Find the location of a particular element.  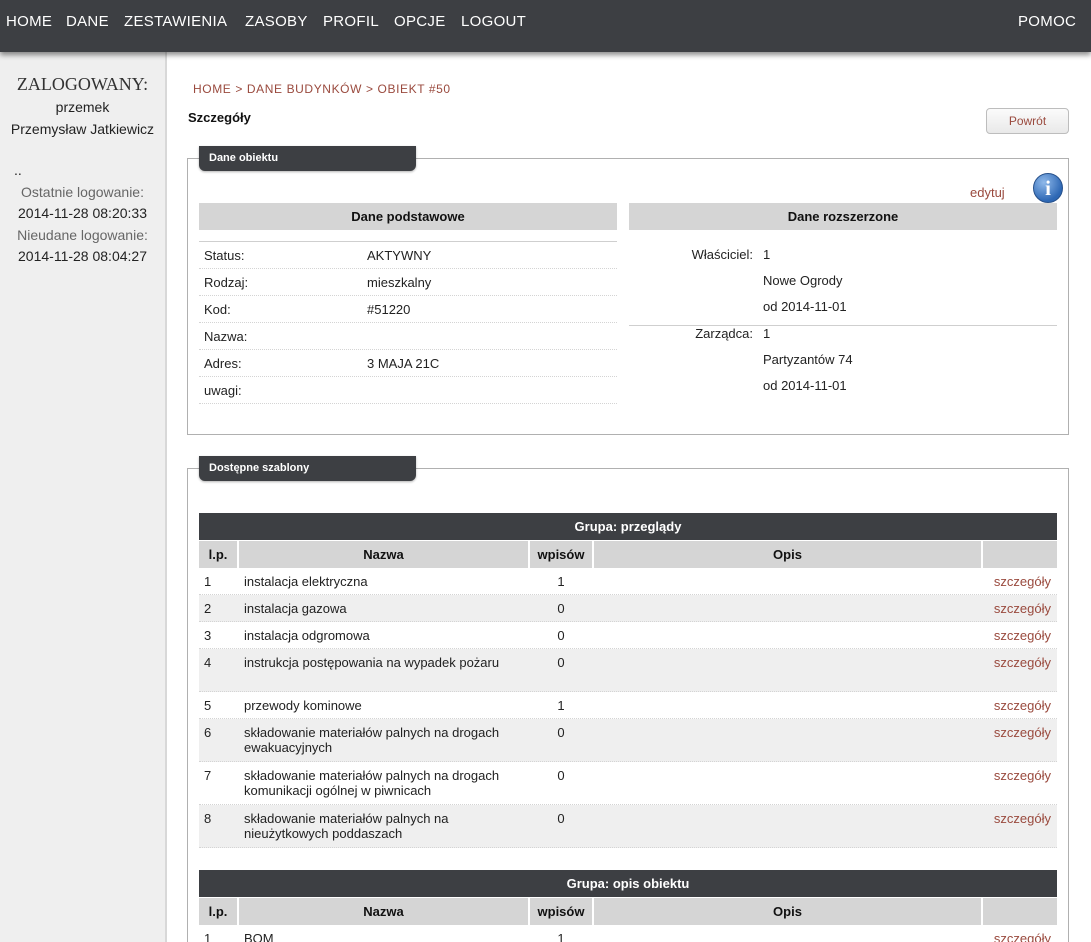

breadcrumb-object: OBIEKT #50 is located at coordinates (414, 89).